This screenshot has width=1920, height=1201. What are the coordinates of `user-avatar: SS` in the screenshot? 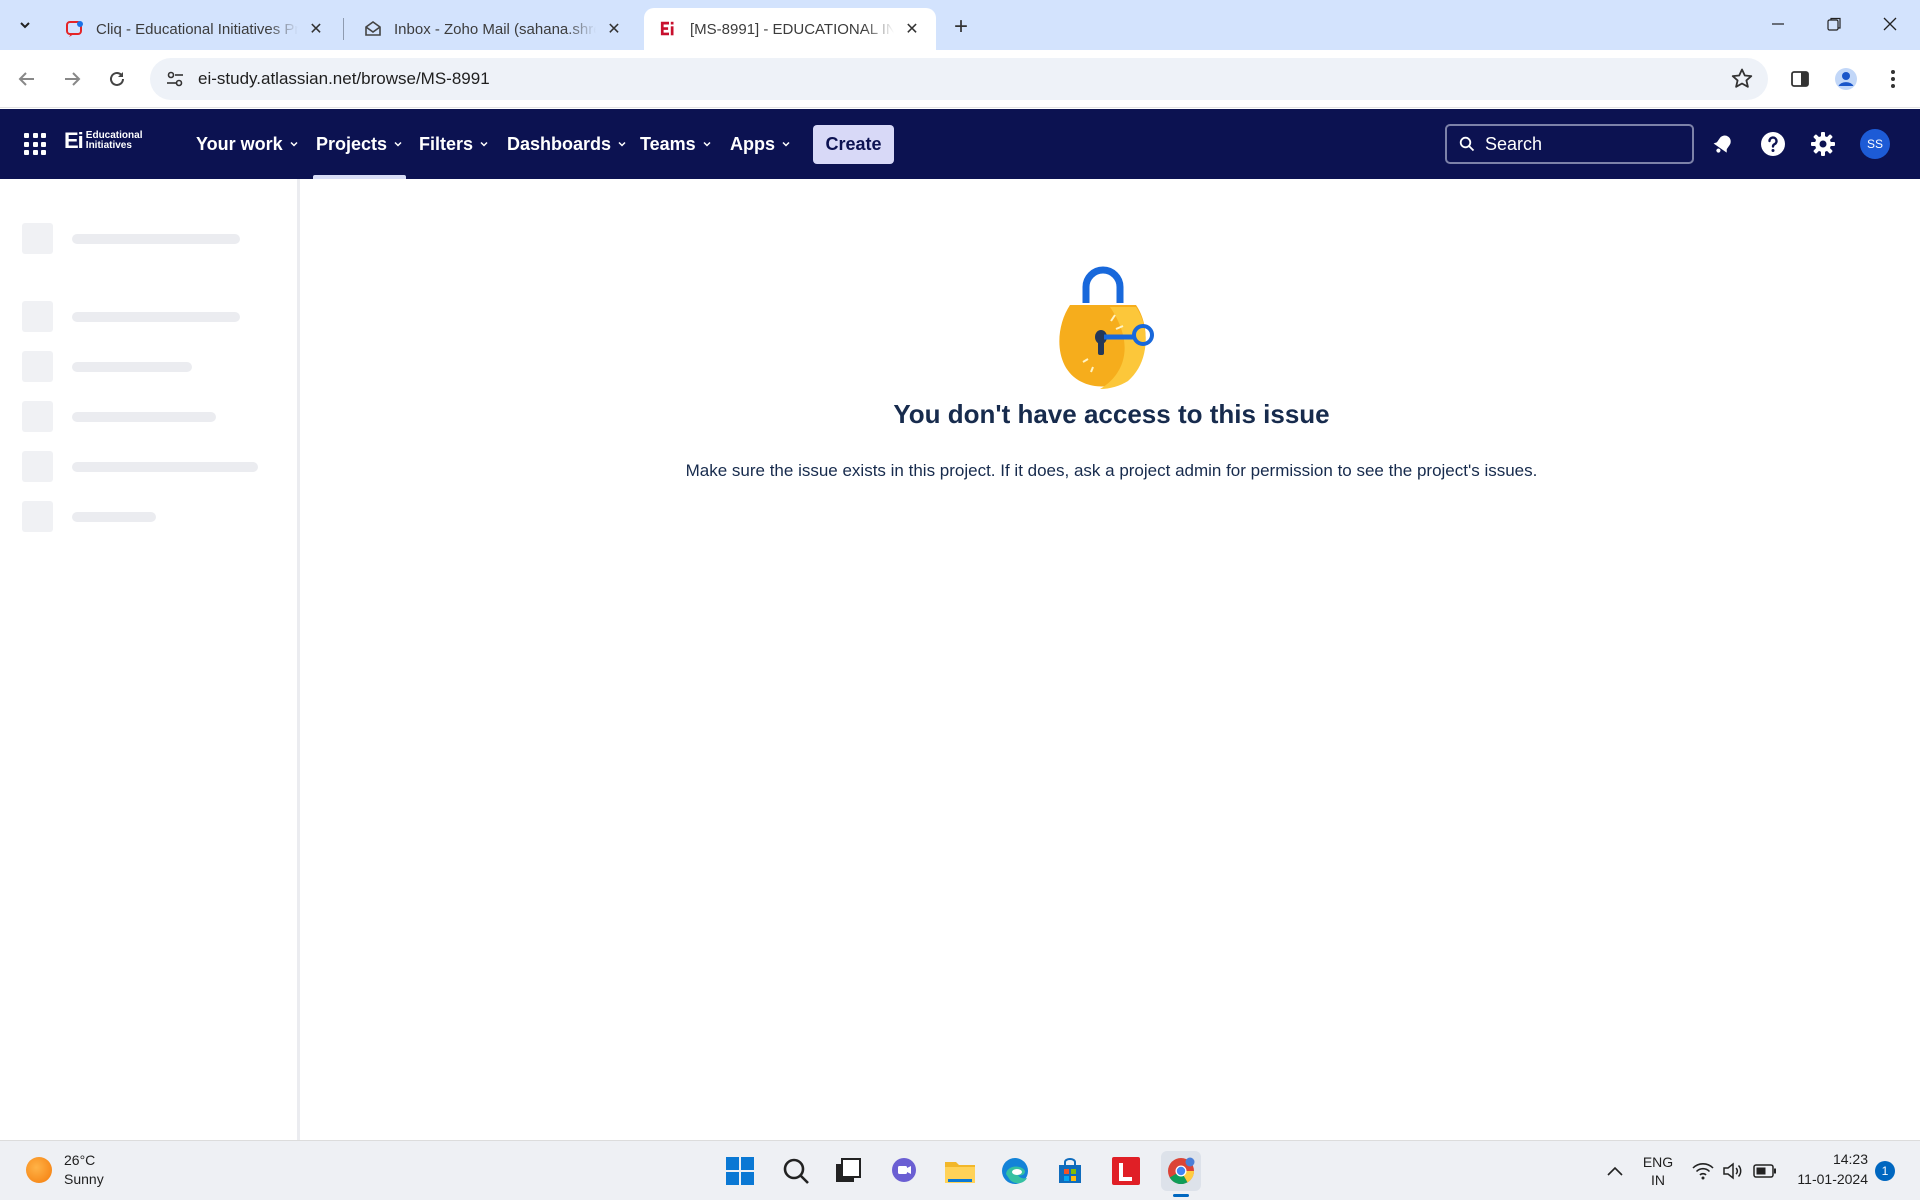 It's located at (1875, 144).